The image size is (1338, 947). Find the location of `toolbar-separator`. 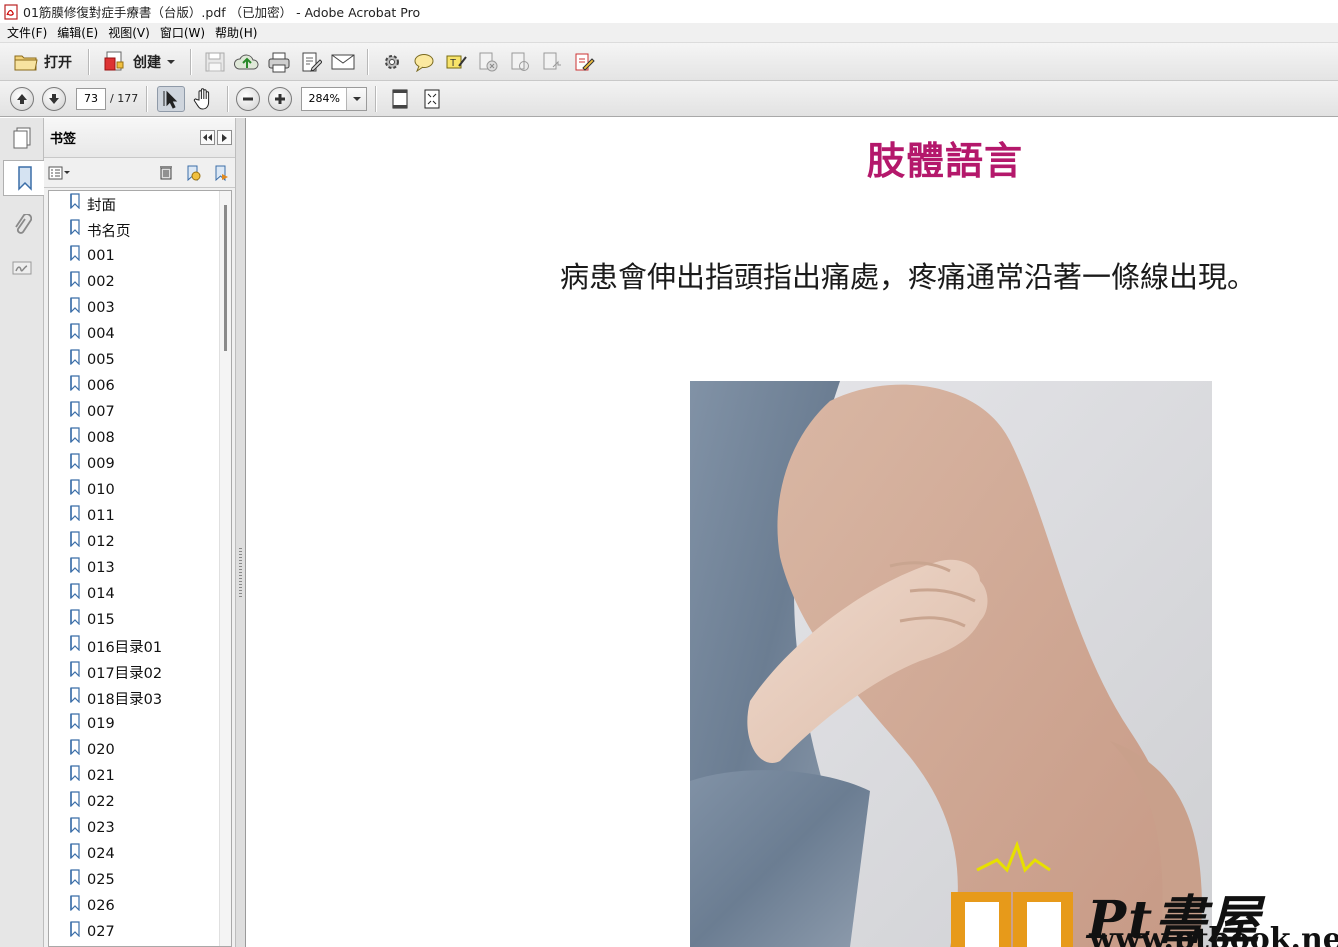

toolbar-separator is located at coordinates (228, 98).